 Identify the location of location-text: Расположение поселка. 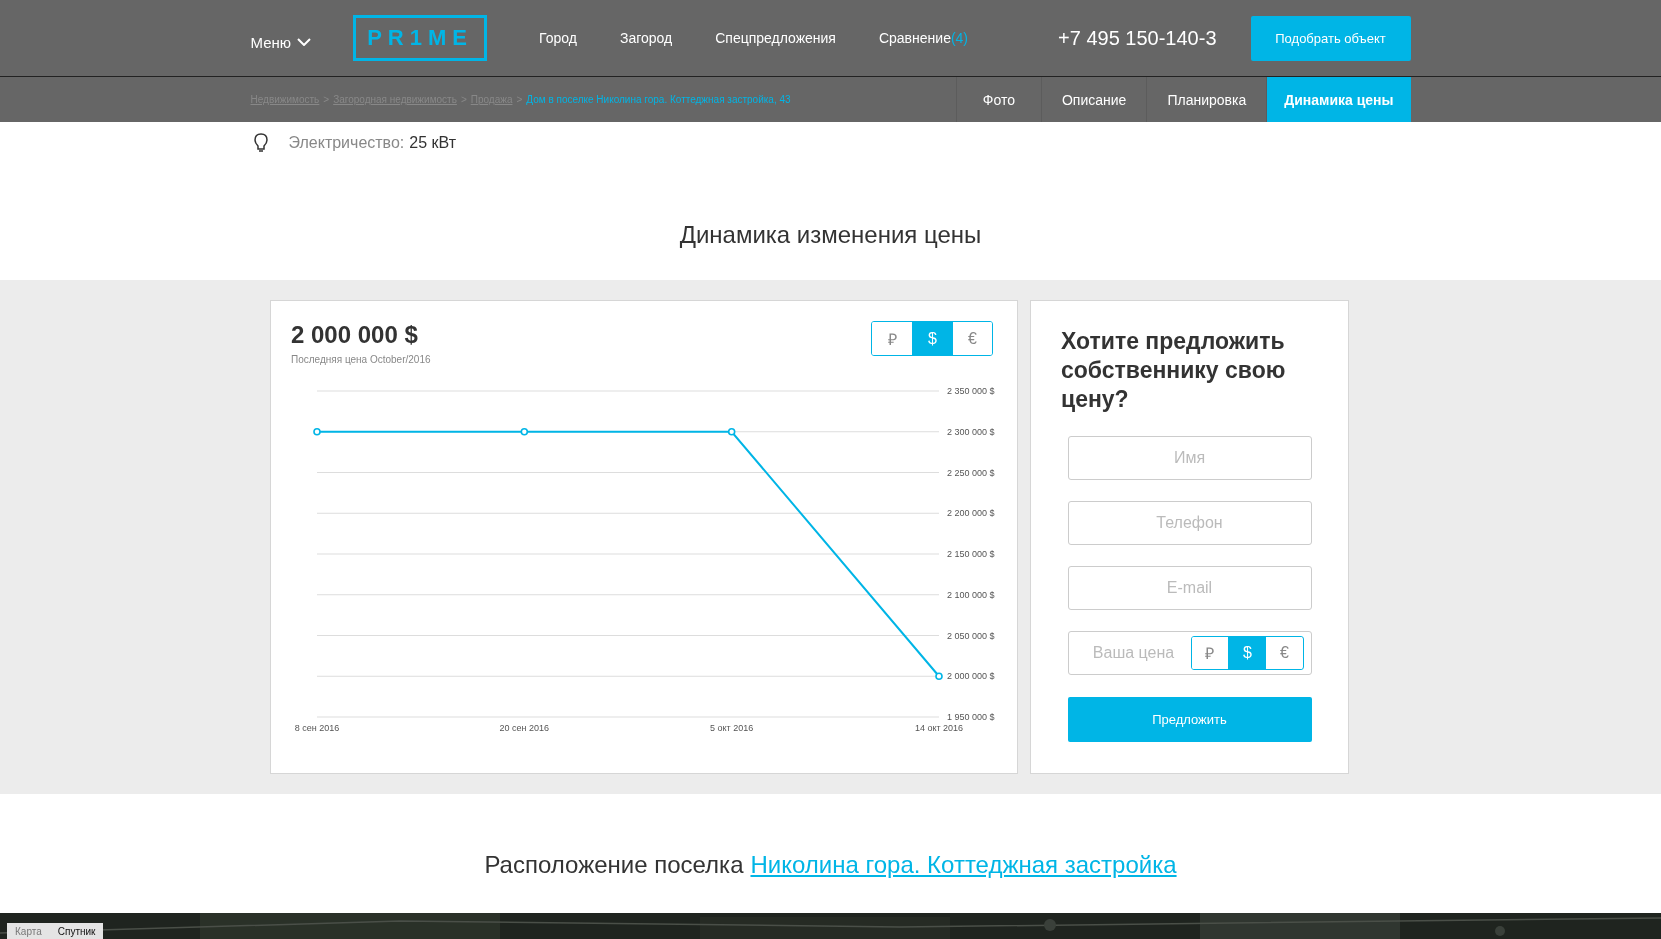
(614, 865).